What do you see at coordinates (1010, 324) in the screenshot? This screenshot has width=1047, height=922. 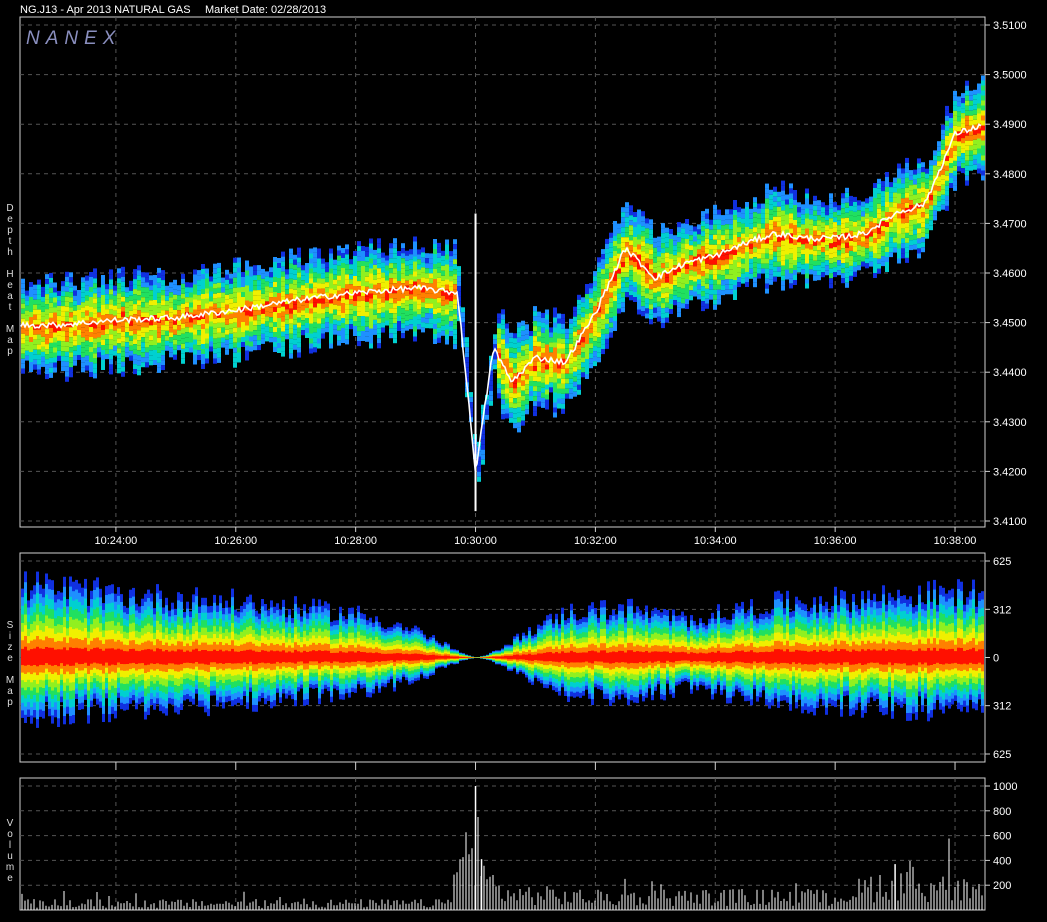 I see `depth-y-tick-label: 3.4500` at bounding box center [1010, 324].